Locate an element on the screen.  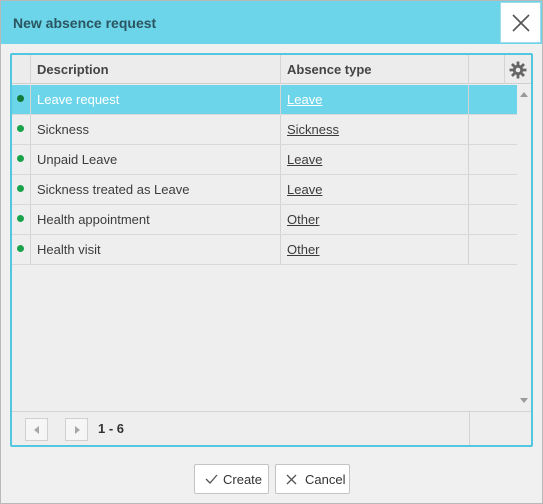
scroll-down-arrow-icon is located at coordinates (524, 400).